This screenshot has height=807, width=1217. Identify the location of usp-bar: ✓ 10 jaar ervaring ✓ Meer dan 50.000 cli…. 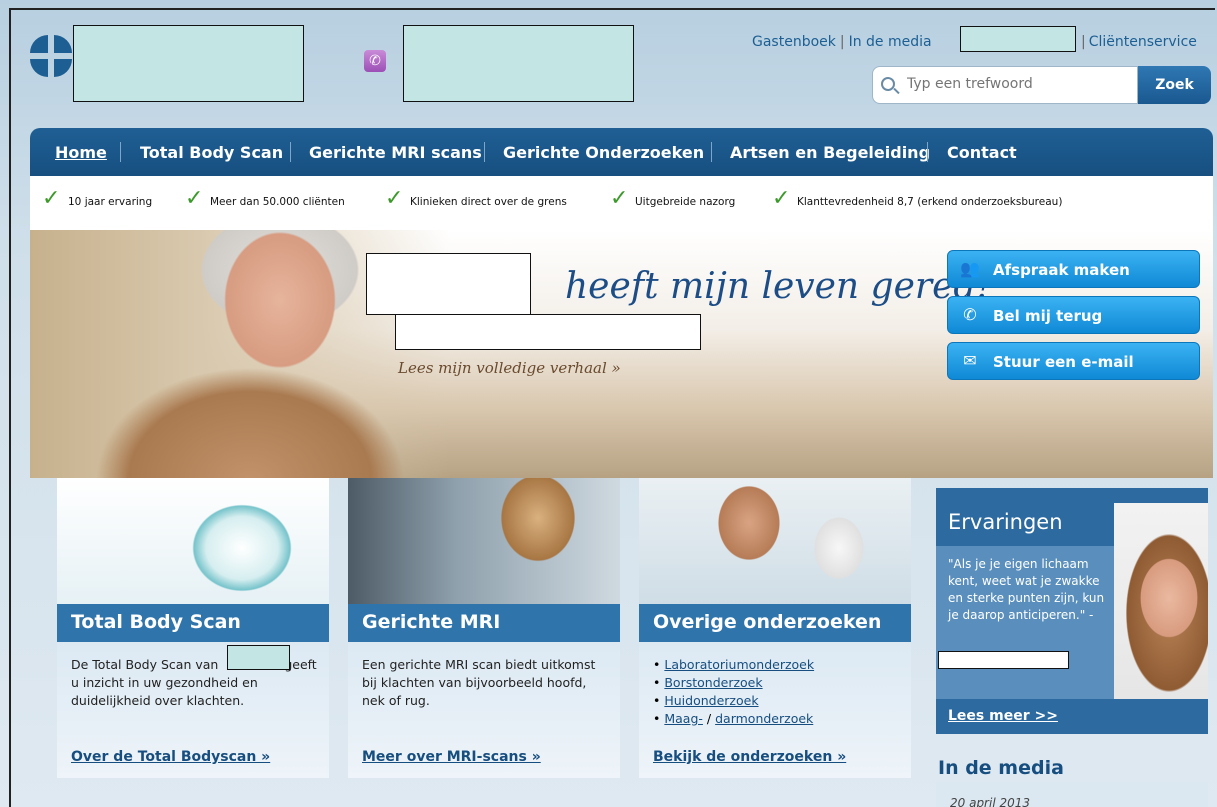
(621, 203).